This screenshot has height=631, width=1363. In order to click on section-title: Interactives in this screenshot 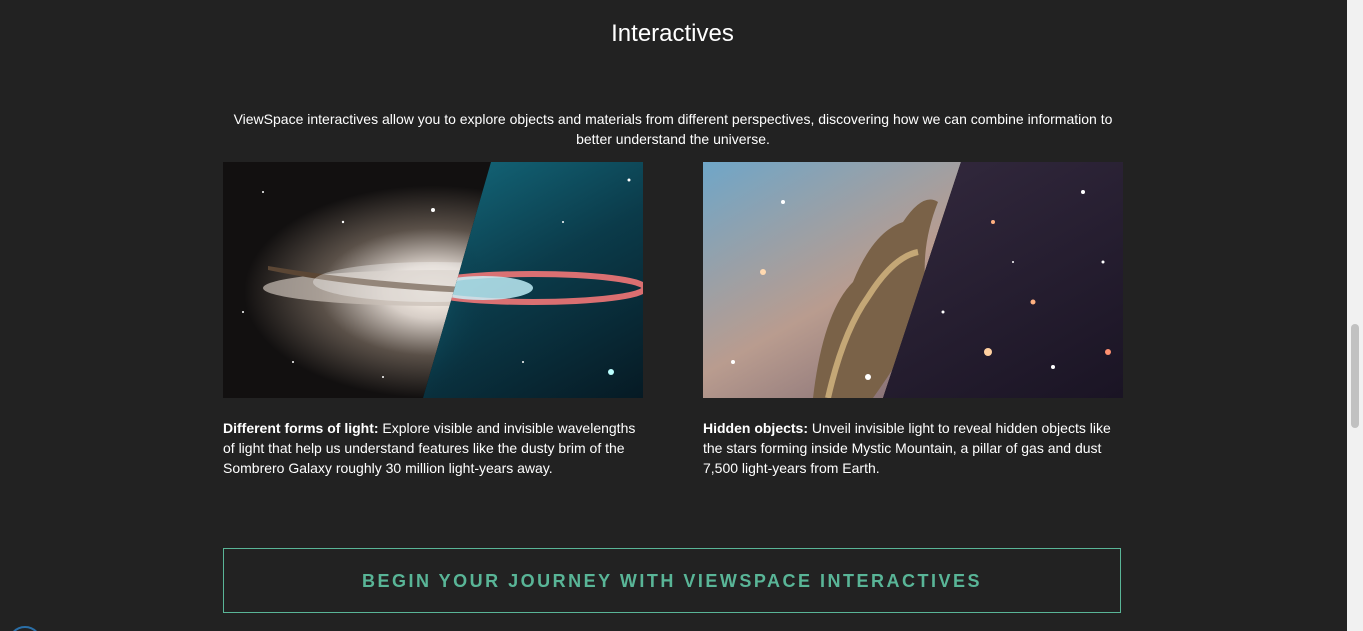, I will do `click(672, 33)`.